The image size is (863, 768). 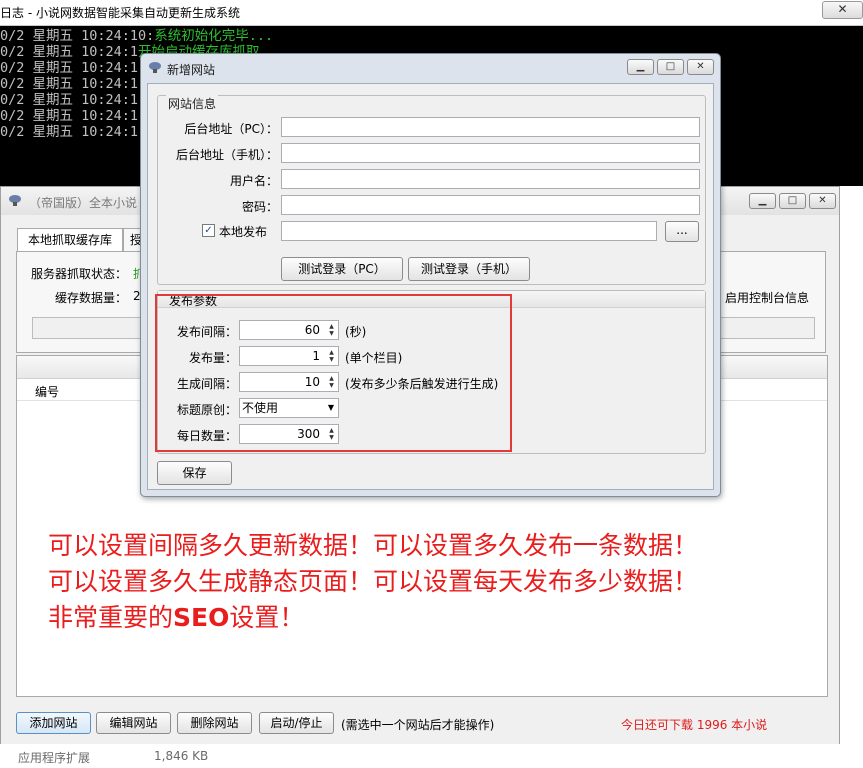 I want to click on local-publish-checkbox: ✓, so click(x=208, y=230).